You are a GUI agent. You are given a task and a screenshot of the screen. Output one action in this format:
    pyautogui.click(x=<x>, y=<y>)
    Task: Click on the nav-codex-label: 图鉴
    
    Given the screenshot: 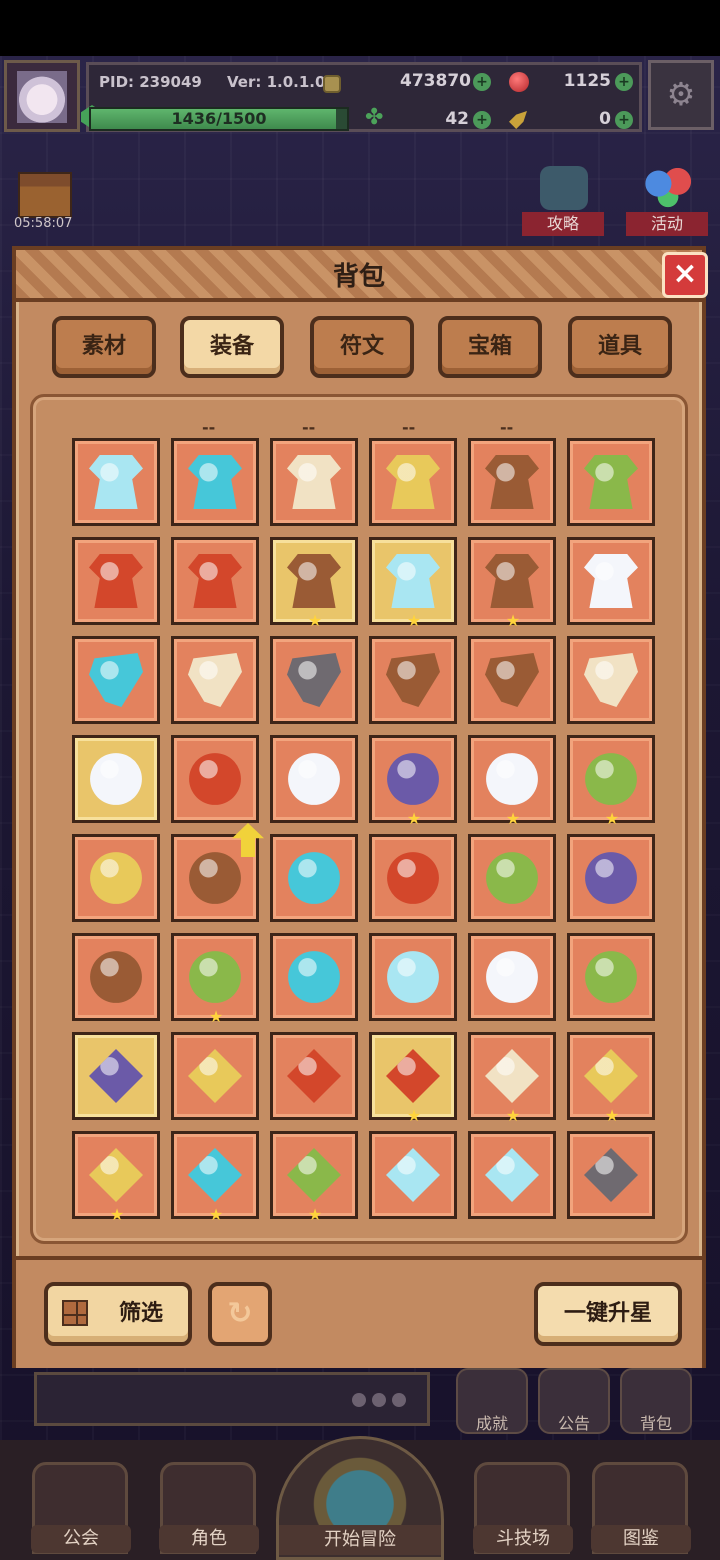 What is the action you would take?
    pyautogui.click(x=641, y=1539)
    